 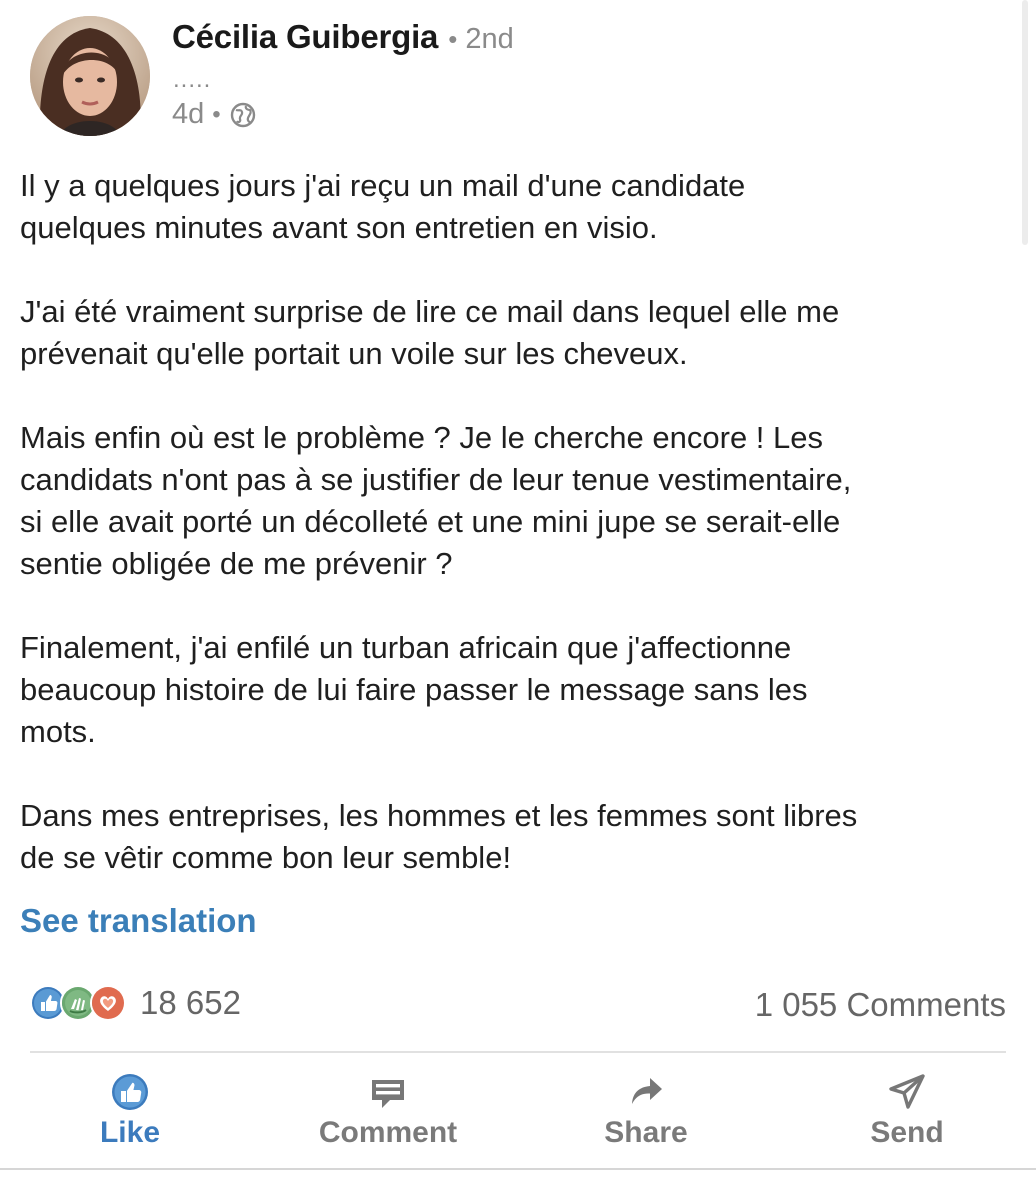 What do you see at coordinates (518, 1169) in the screenshot?
I see `bottom-divider` at bounding box center [518, 1169].